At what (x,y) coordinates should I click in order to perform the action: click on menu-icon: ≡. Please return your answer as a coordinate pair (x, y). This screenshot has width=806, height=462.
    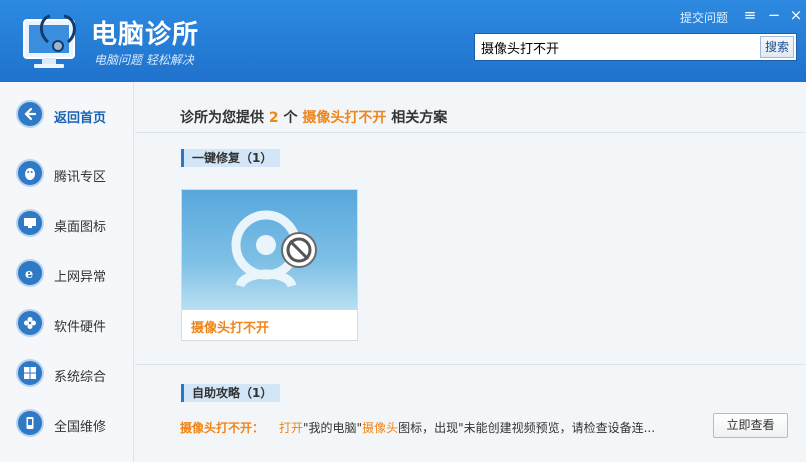
    Looking at the image, I should click on (750, 15).